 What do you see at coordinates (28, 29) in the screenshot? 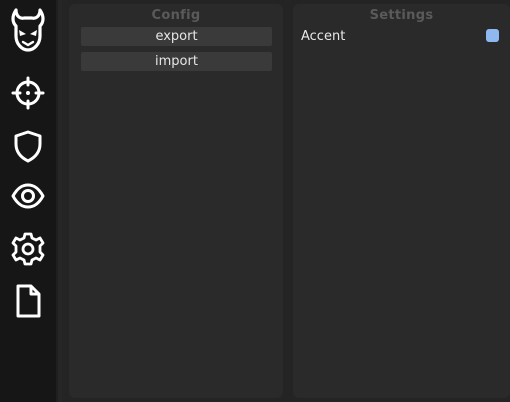
I see `demon-logo-icon` at bounding box center [28, 29].